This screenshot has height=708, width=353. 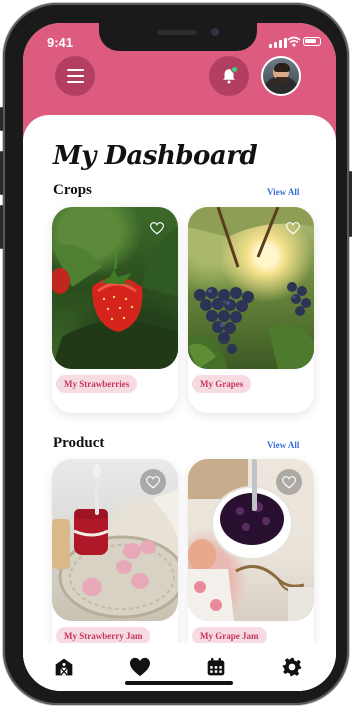 What do you see at coordinates (179, 667) in the screenshot?
I see `bottom-navigation` at bounding box center [179, 667].